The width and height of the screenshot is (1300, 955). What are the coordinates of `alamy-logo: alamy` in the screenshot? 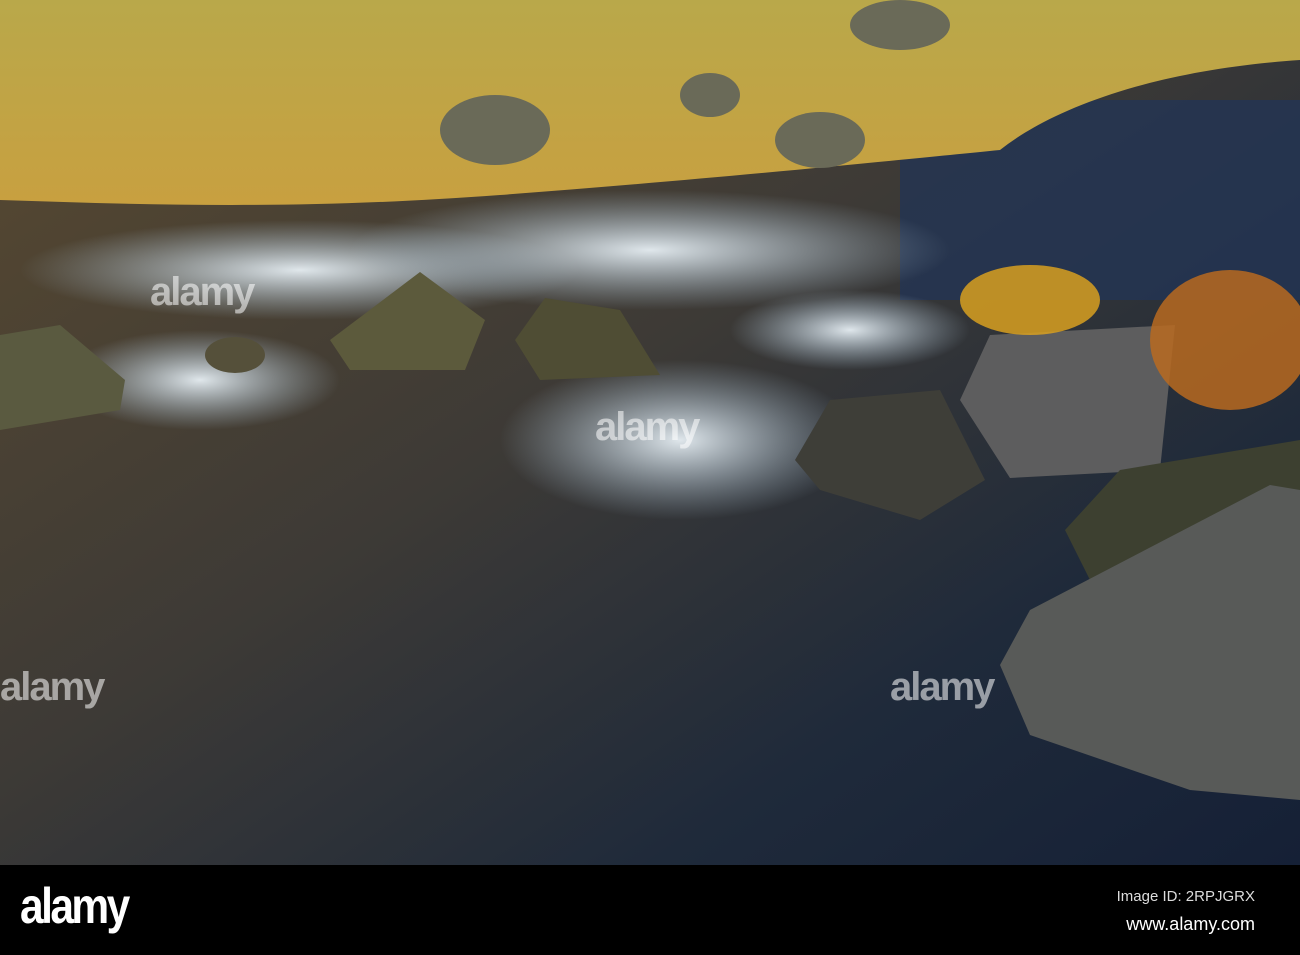 It's located at (75, 906).